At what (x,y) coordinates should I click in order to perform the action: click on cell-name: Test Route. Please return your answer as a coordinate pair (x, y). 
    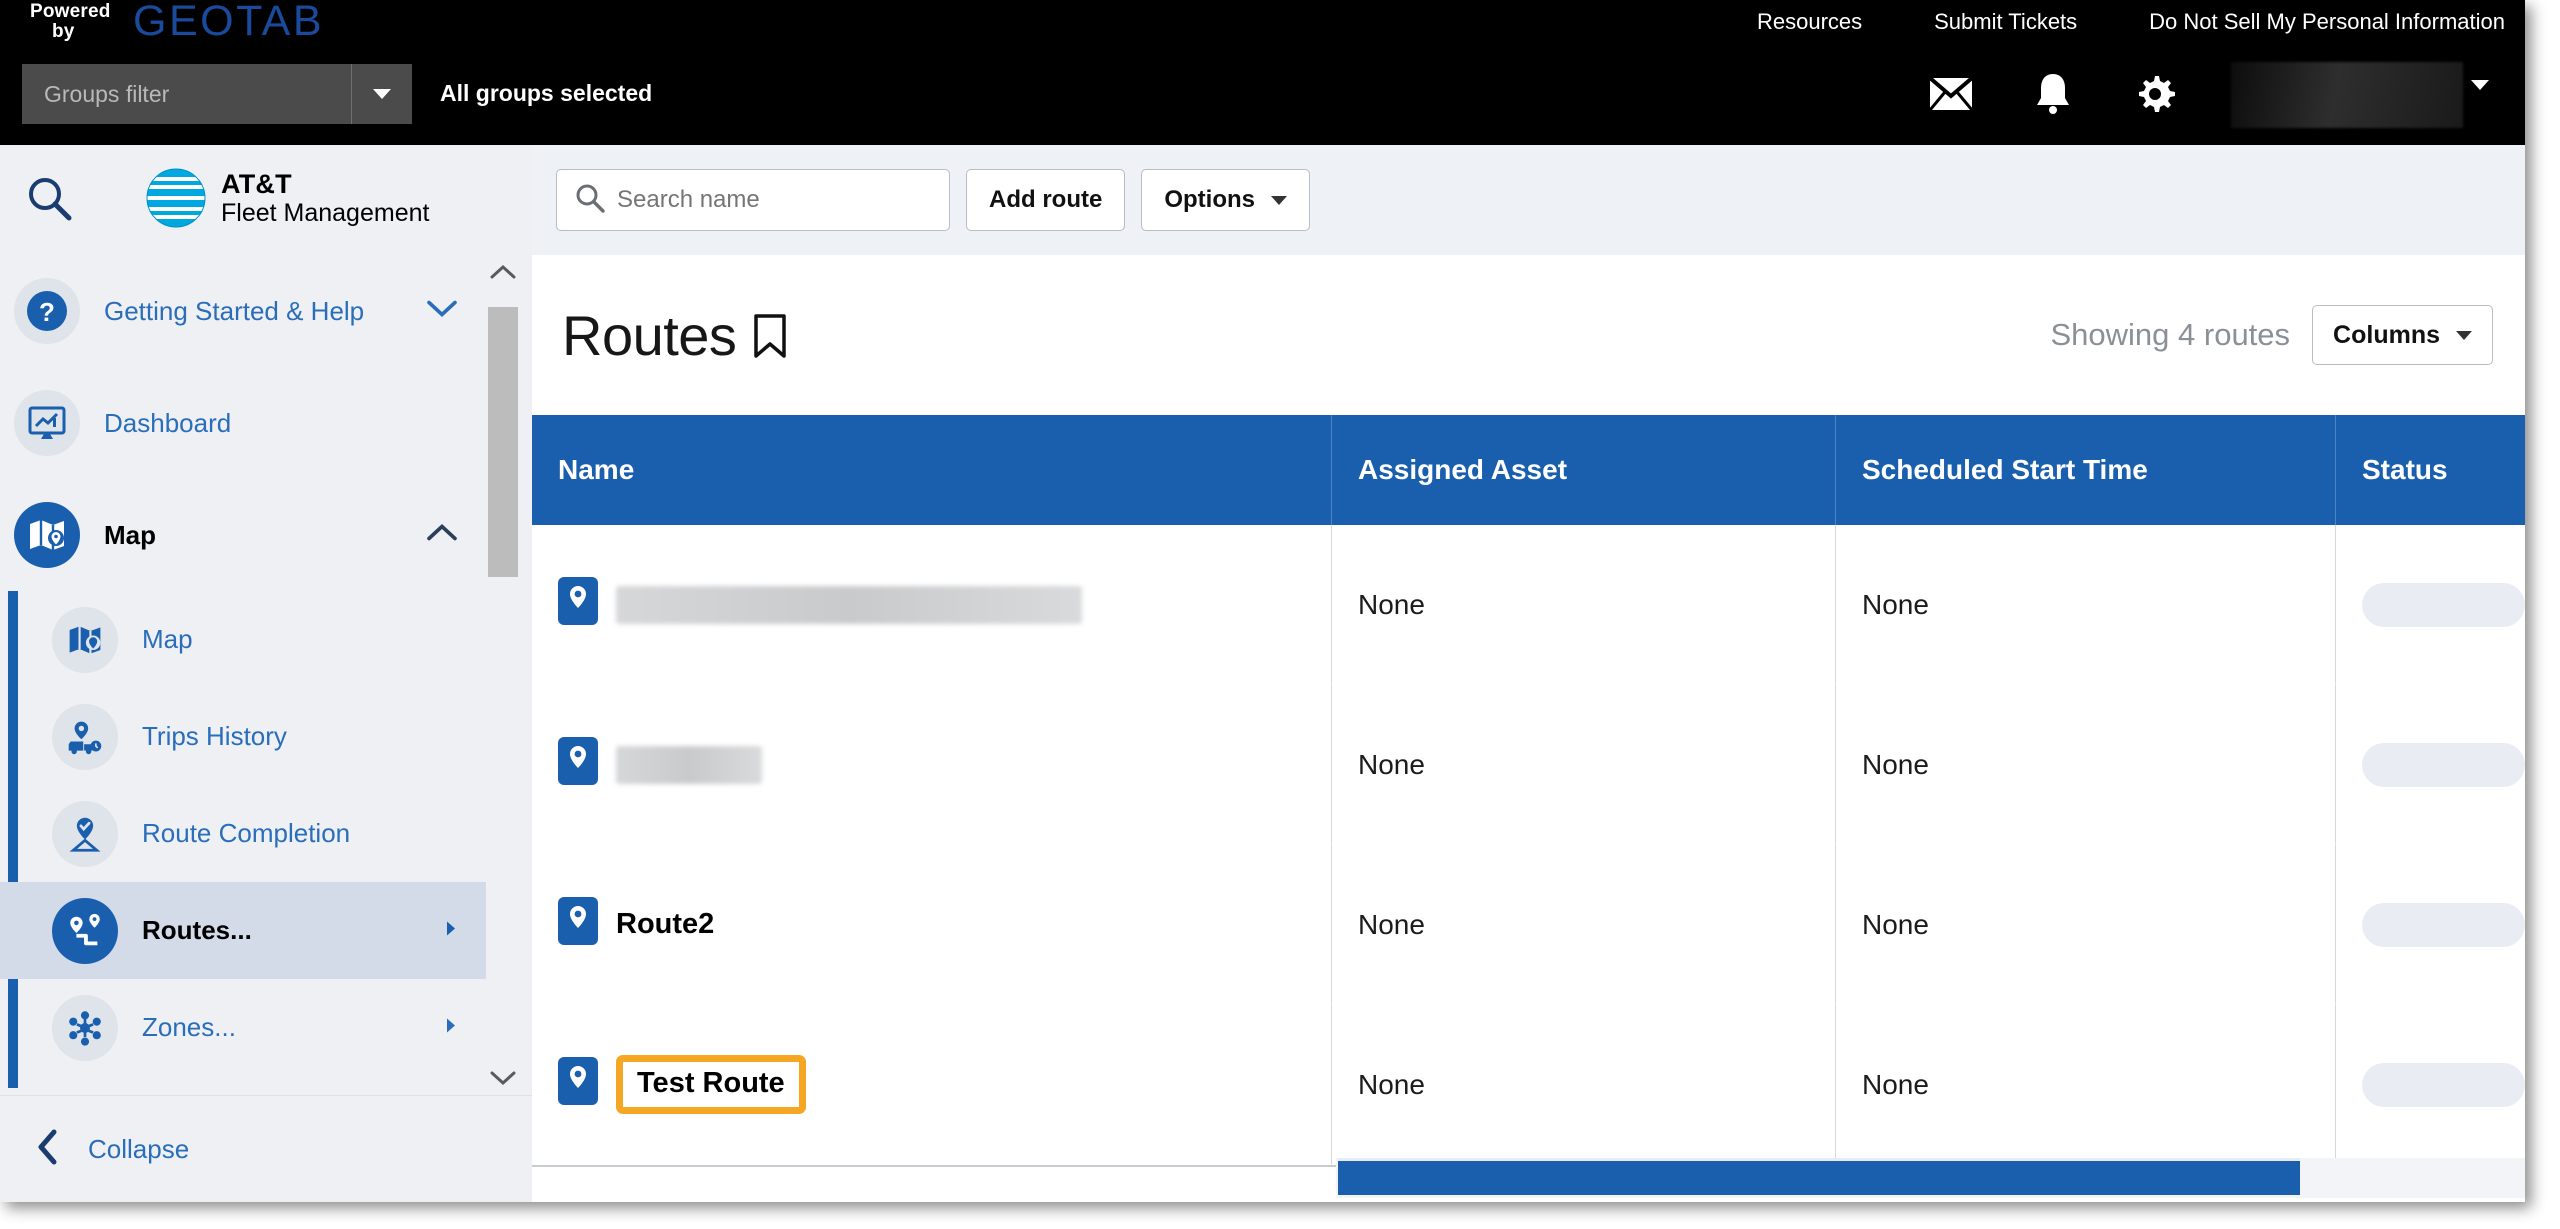
    Looking at the image, I should click on (932, 1085).